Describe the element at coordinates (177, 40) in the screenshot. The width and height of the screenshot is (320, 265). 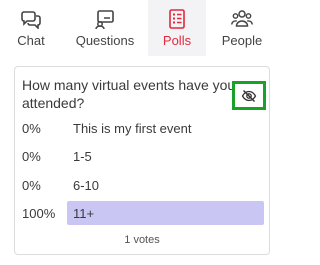
I see `tab-polls-label: Polls` at that location.